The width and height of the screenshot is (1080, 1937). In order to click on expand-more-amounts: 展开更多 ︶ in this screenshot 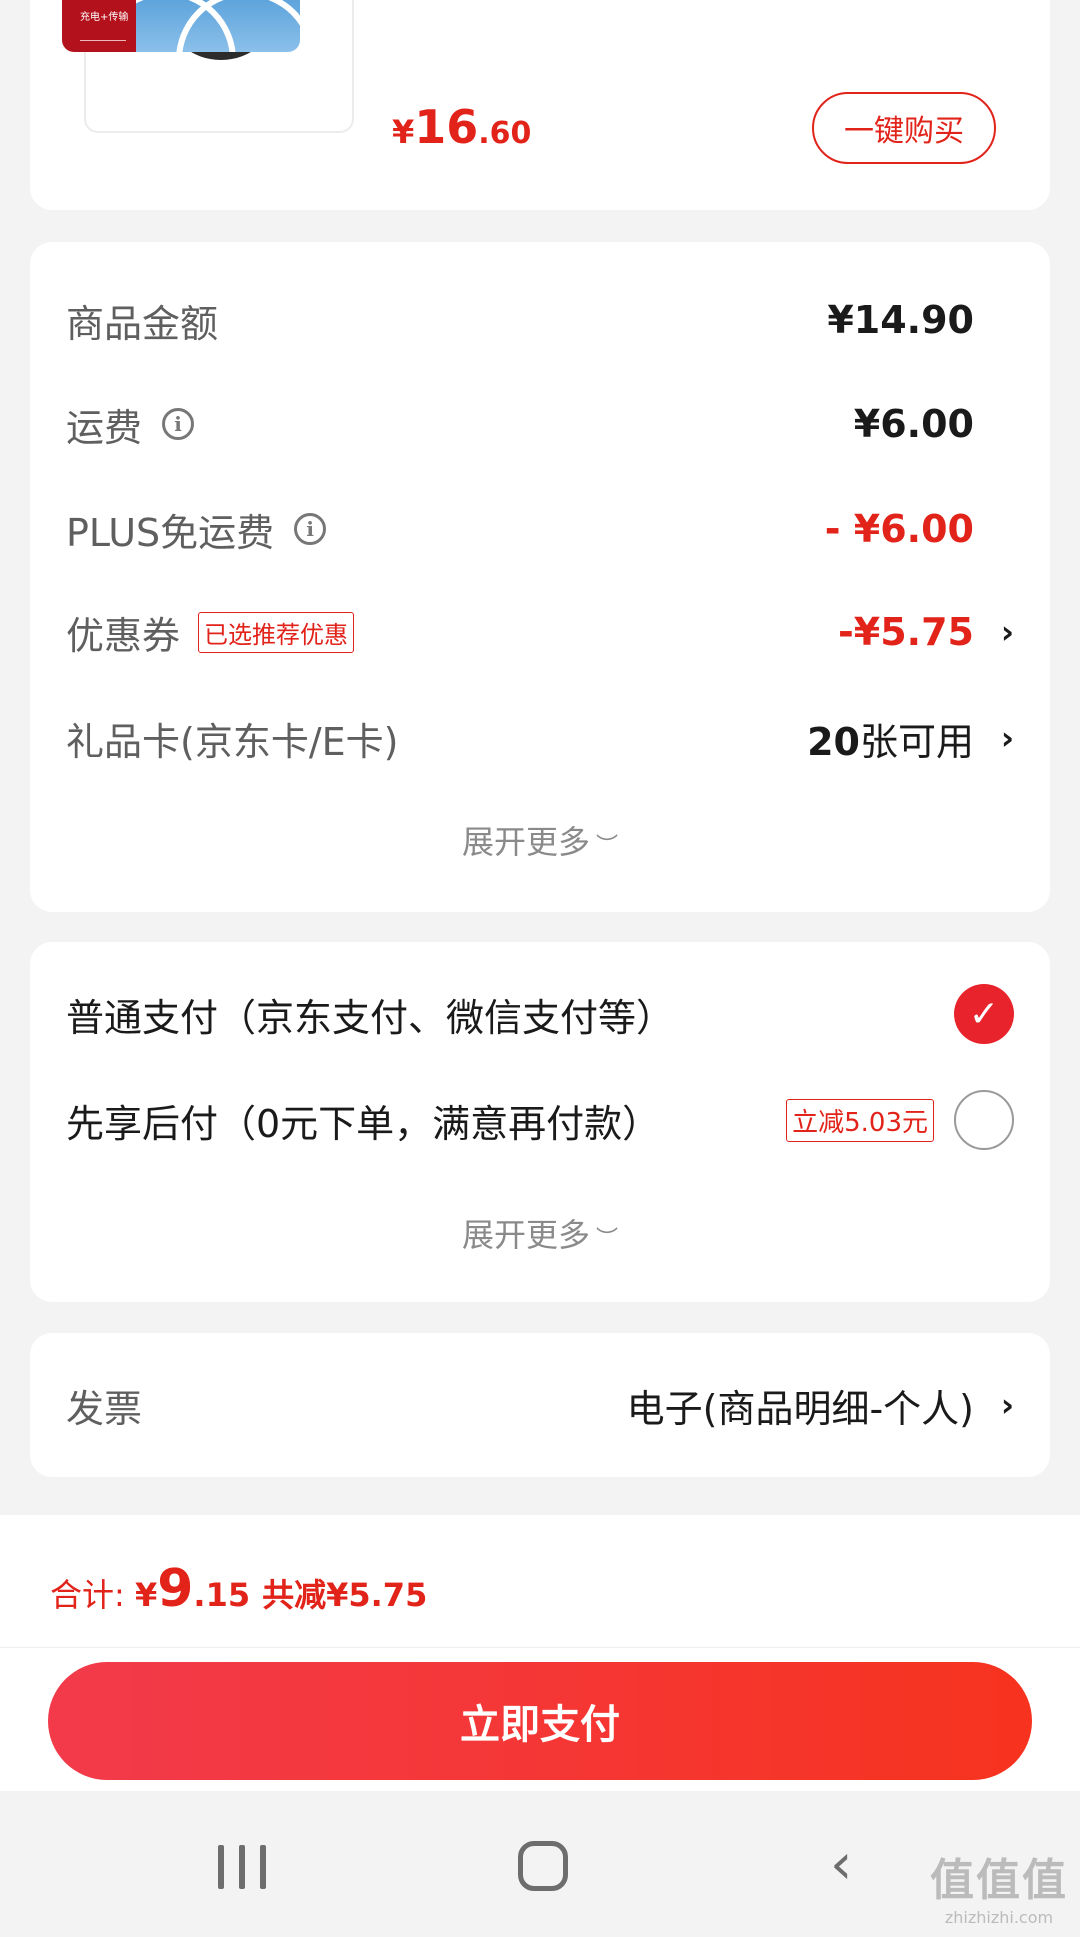, I will do `click(540, 840)`.